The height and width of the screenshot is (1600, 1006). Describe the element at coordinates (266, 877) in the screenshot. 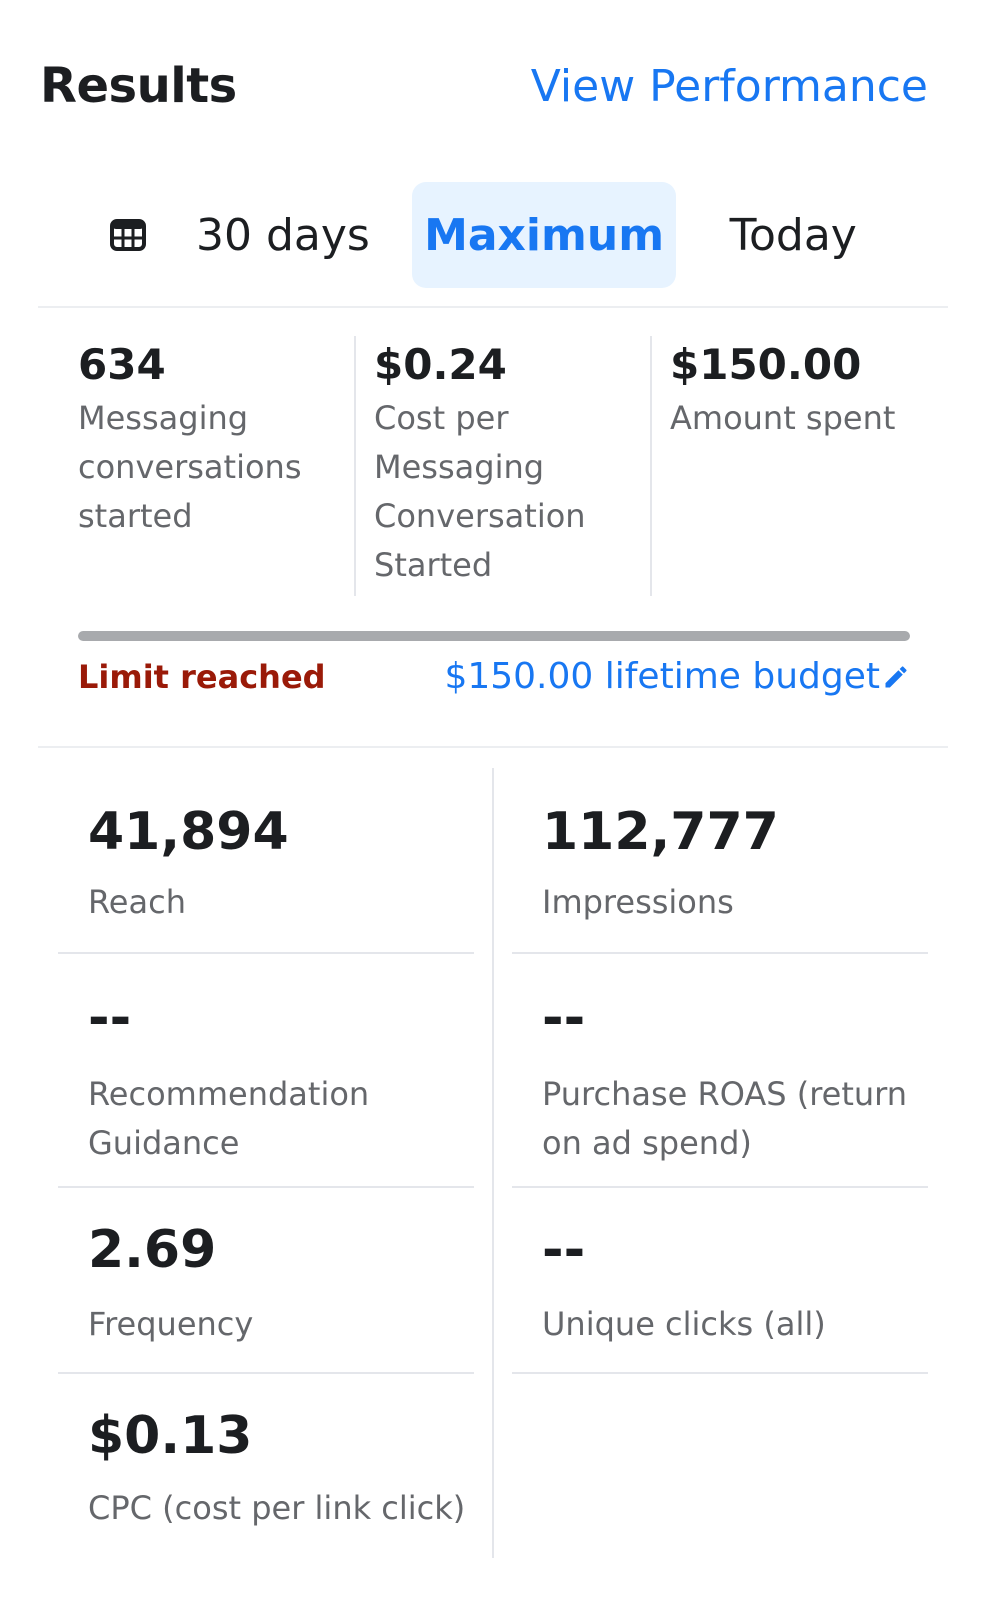

I see `metric-reach: 41,894 Reach` at that location.